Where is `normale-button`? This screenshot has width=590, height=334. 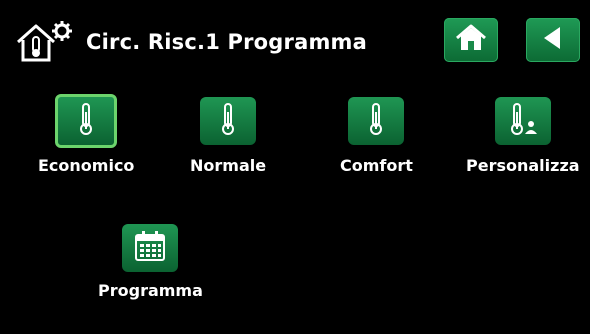 normale-button is located at coordinates (228, 121).